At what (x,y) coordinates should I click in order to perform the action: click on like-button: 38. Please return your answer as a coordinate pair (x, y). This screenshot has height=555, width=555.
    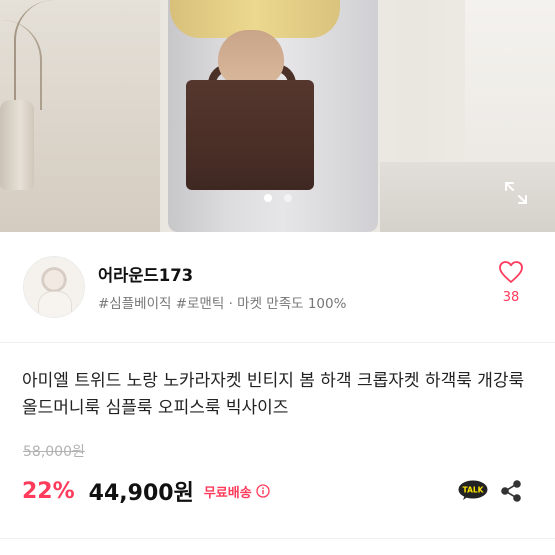
    Looking at the image, I should click on (511, 282).